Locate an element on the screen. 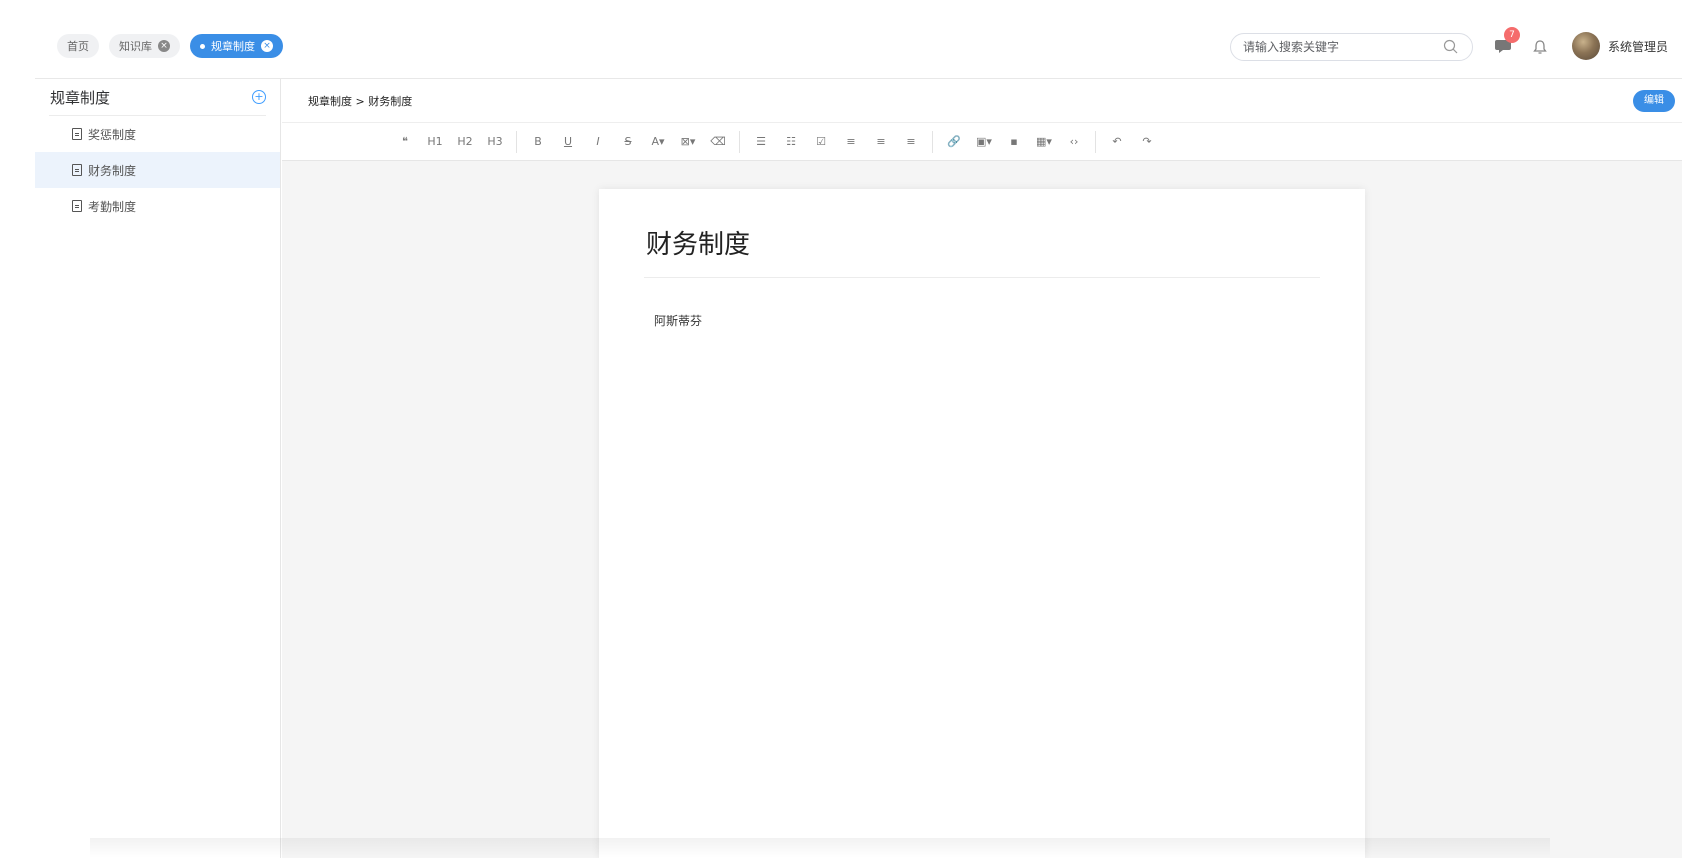  tab-regulations-label: 规章制度 is located at coordinates (233, 46).